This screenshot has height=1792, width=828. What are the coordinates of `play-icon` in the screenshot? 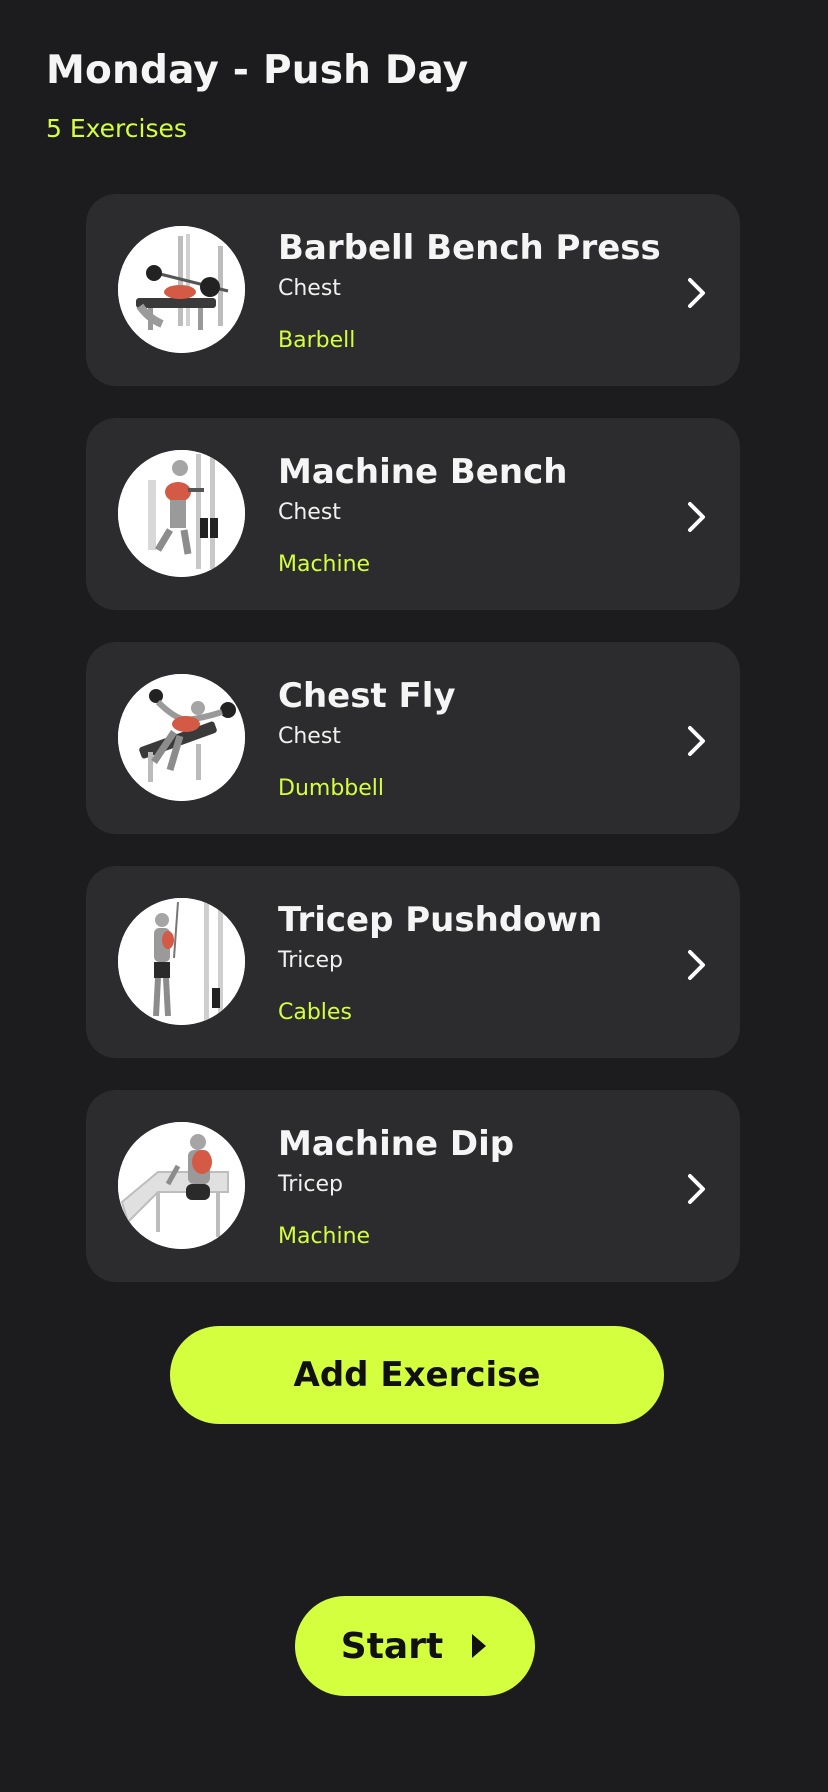 It's located at (479, 1646).